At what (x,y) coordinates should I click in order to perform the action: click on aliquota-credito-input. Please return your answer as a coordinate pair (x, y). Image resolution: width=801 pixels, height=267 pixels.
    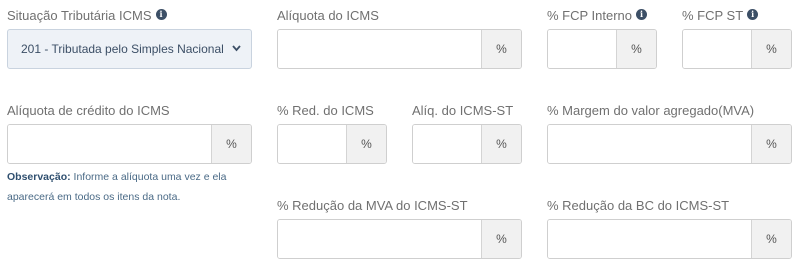
    Looking at the image, I should click on (109, 144).